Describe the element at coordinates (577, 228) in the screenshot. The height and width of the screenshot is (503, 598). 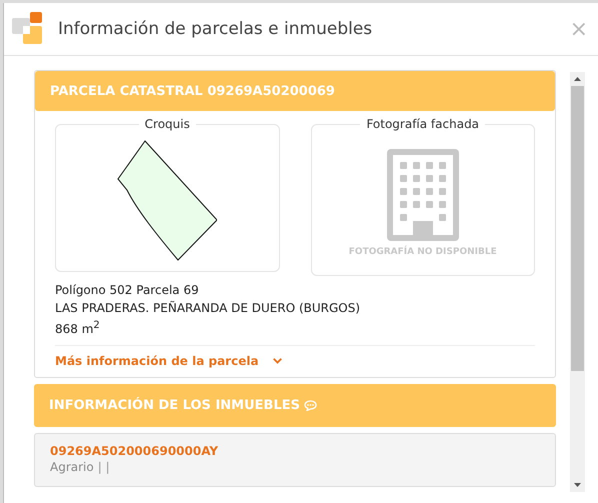
I see `scroll-thumb` at that location.